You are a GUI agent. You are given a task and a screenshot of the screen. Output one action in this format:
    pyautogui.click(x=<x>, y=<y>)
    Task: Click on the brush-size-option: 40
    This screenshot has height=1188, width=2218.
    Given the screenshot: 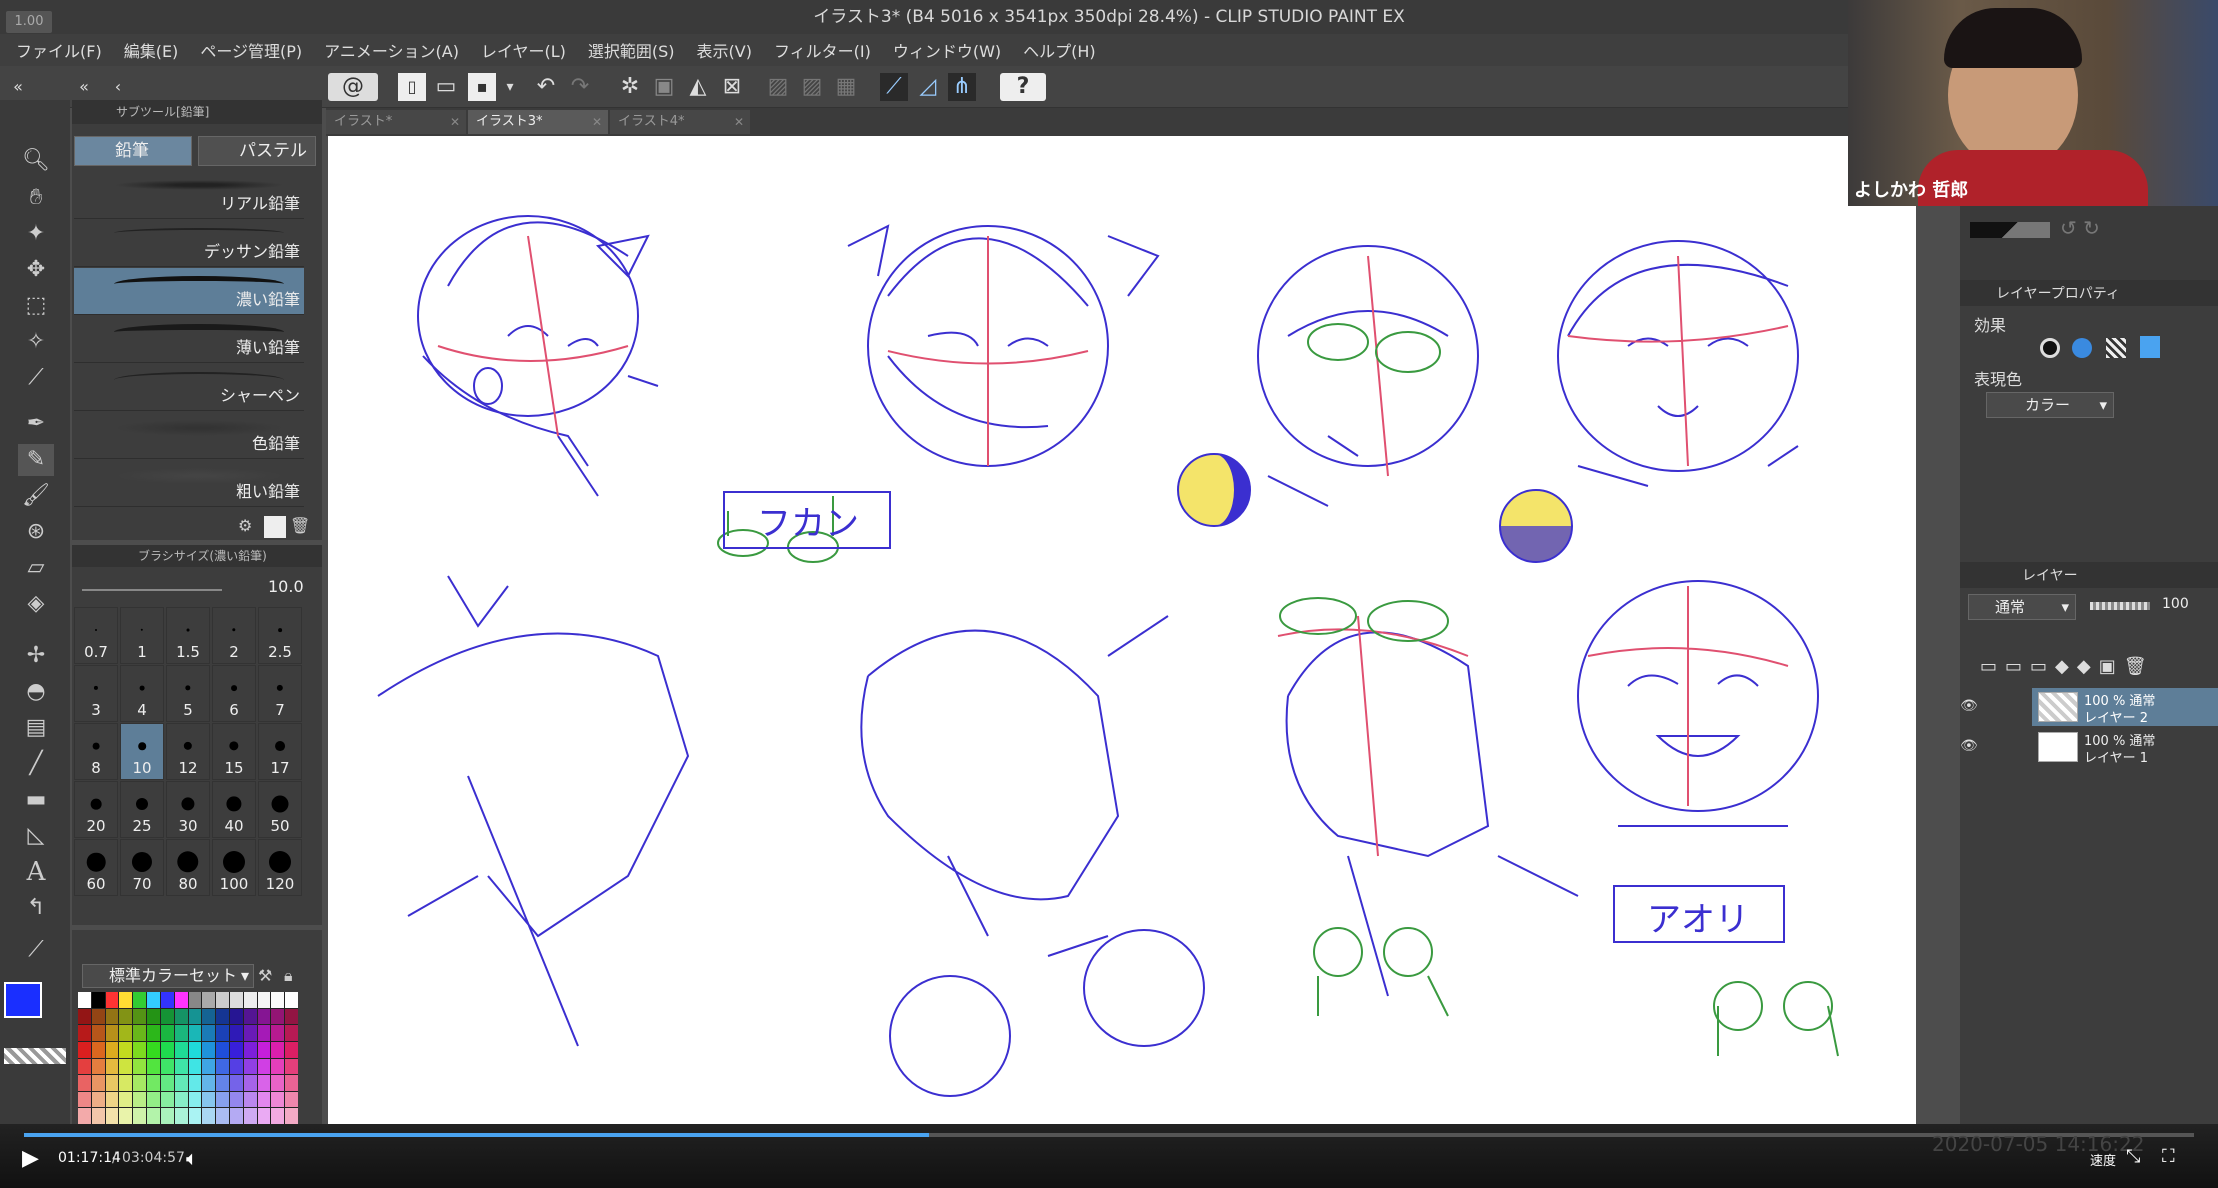 What is the action you would take?
    pyautogui.click(x=234, y=809)
    